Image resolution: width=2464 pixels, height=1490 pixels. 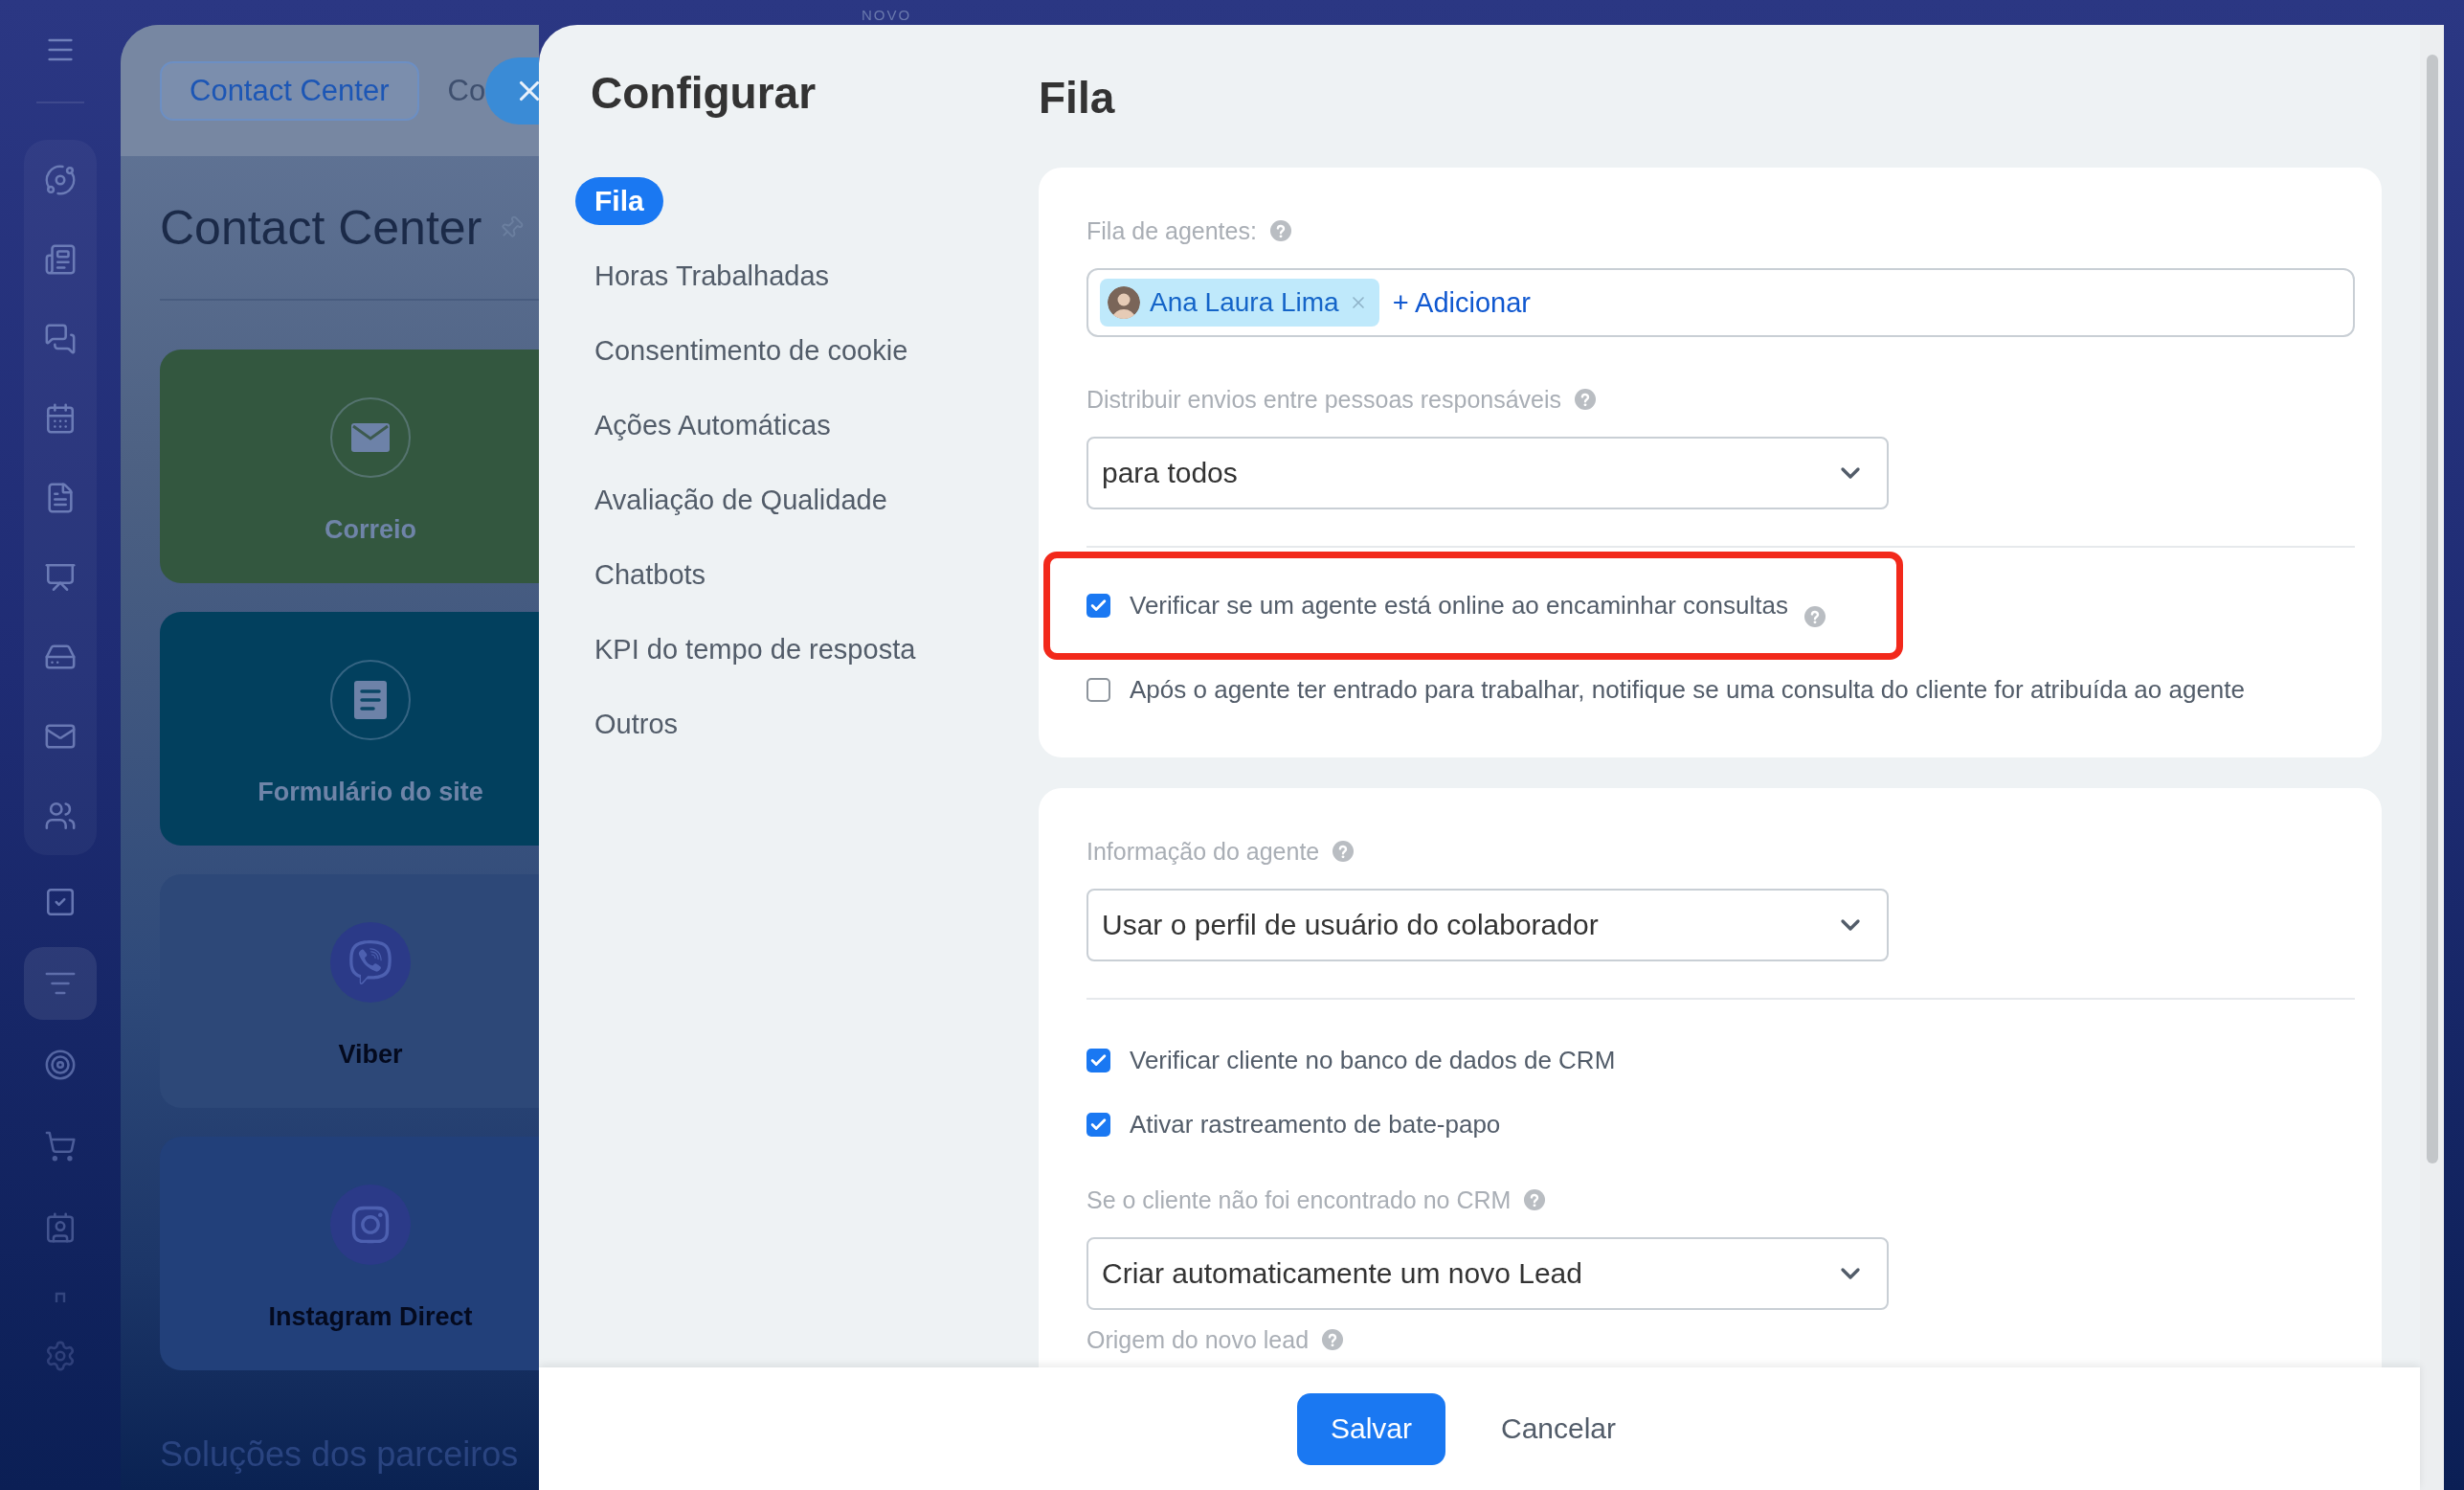 What do you see at coordinates (371, 792) in the screenshot?
I see `channel-label: Formulário do site` at bounding box center [371, 792].